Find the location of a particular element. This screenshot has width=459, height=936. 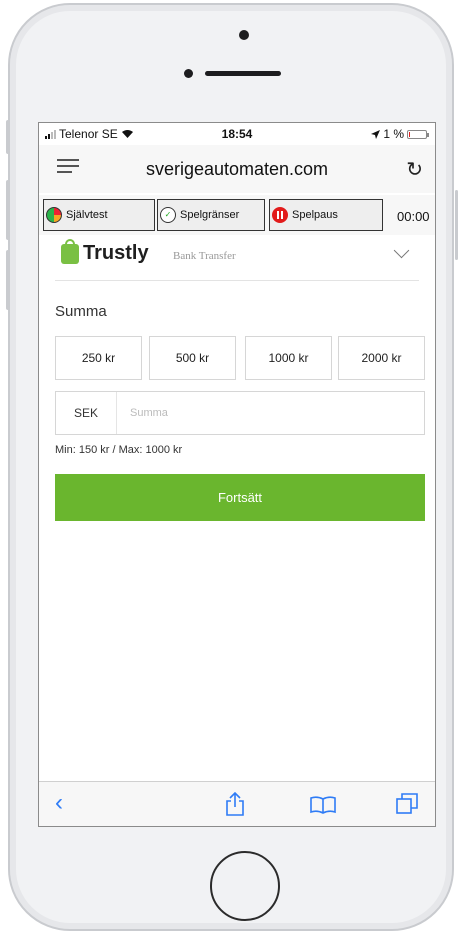

power-button is located at coordinates (456, 225).